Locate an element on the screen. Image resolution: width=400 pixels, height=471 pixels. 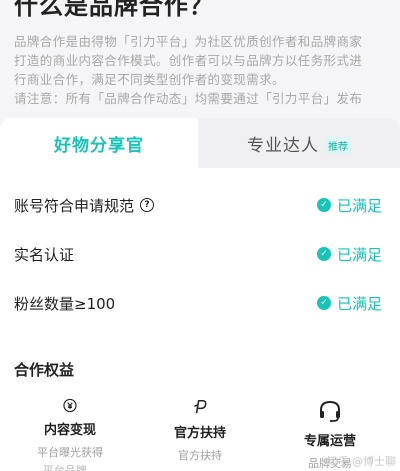
tab-label: 好物分享官 is located at coordinates (99, 145).